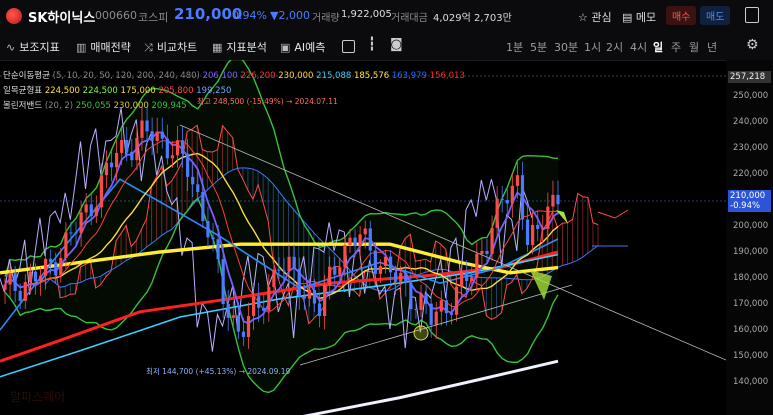 The height and width of the screenshot is (415, 773). I want to click on indicator-button: ∿ 보조지표, so click(33, 47).